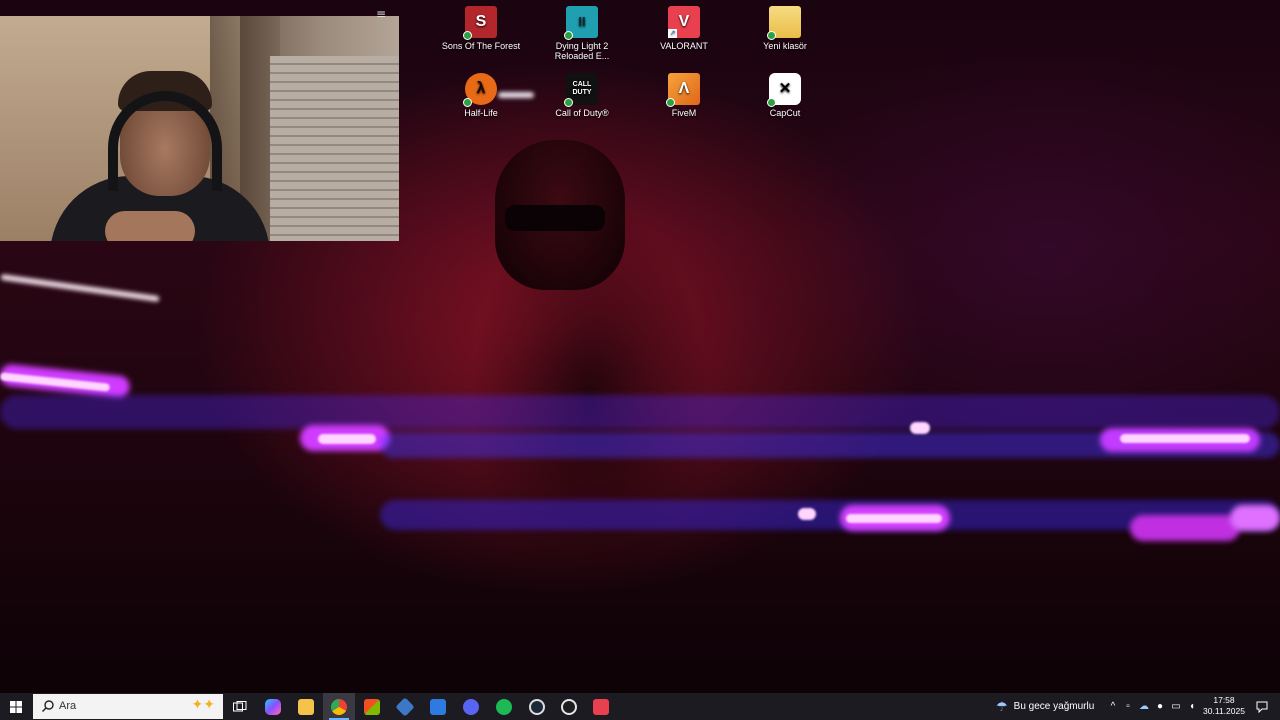  What do you see at coordinates (150, 226) in the screenshot?
I see `webcam-person-hand` at bounding box center [150, 226].